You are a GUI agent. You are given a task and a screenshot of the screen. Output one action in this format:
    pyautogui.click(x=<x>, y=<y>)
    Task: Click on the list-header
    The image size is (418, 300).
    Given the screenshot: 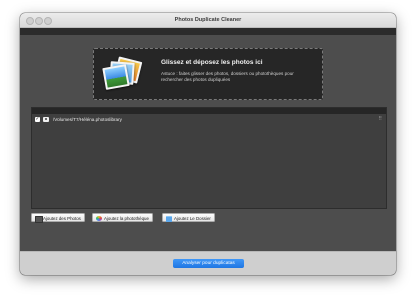 What is the action you would take?
    pyautogui.click(x=209, y=111)
    